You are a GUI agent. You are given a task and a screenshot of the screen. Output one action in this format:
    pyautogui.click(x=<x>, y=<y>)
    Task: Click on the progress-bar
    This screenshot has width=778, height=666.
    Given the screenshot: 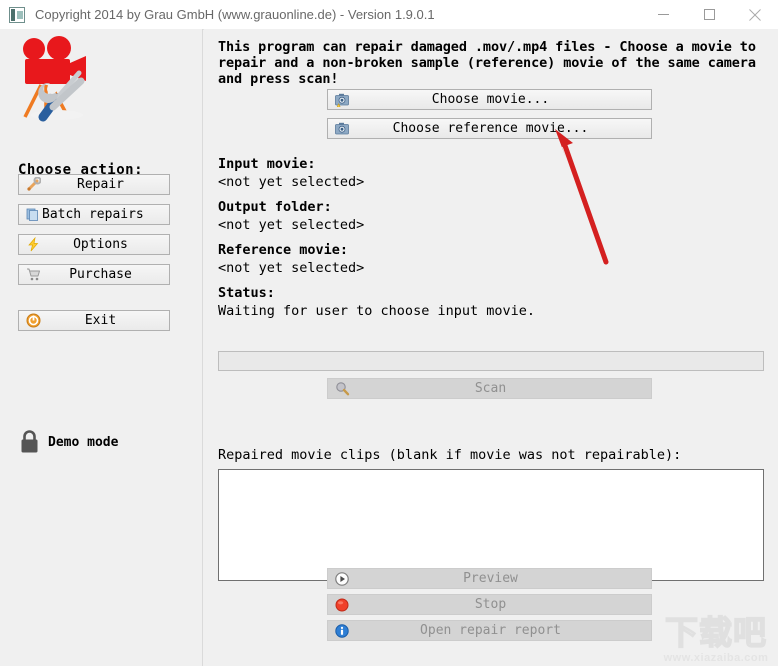 What is the action you would take?
    pyautogui.click(x=491, y=361)
    